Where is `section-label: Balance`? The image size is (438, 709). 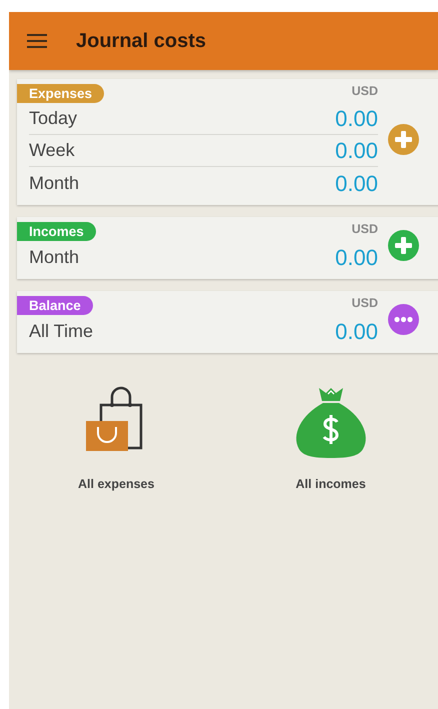
section-label: Balance is located at coordinates (55, 305).